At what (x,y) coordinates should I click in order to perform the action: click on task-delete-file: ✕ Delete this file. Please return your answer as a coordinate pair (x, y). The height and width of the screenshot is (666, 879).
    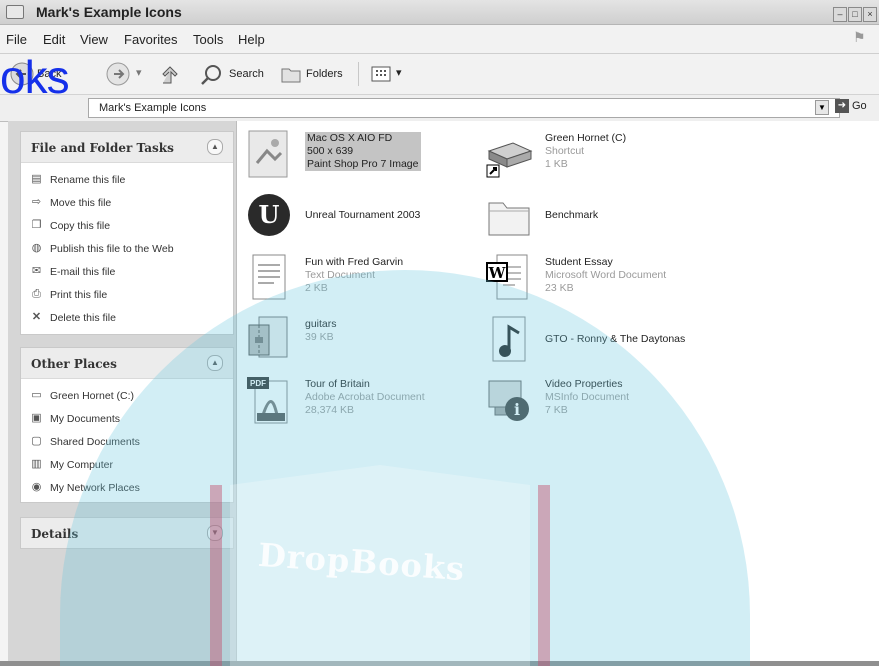
    Looking at the image, I should click on (127, 318).